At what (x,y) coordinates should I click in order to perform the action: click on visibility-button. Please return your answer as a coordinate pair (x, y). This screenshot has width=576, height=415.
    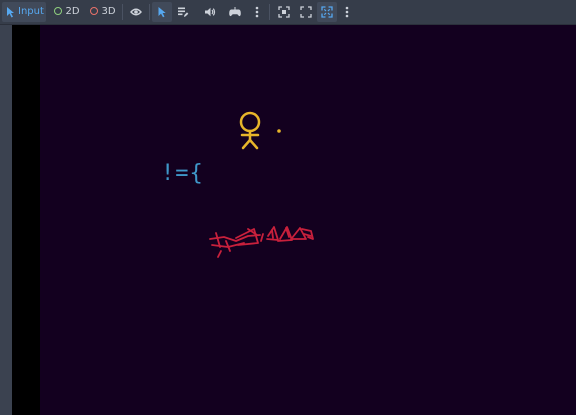
    Looking at the image, I should click on (136, 12).